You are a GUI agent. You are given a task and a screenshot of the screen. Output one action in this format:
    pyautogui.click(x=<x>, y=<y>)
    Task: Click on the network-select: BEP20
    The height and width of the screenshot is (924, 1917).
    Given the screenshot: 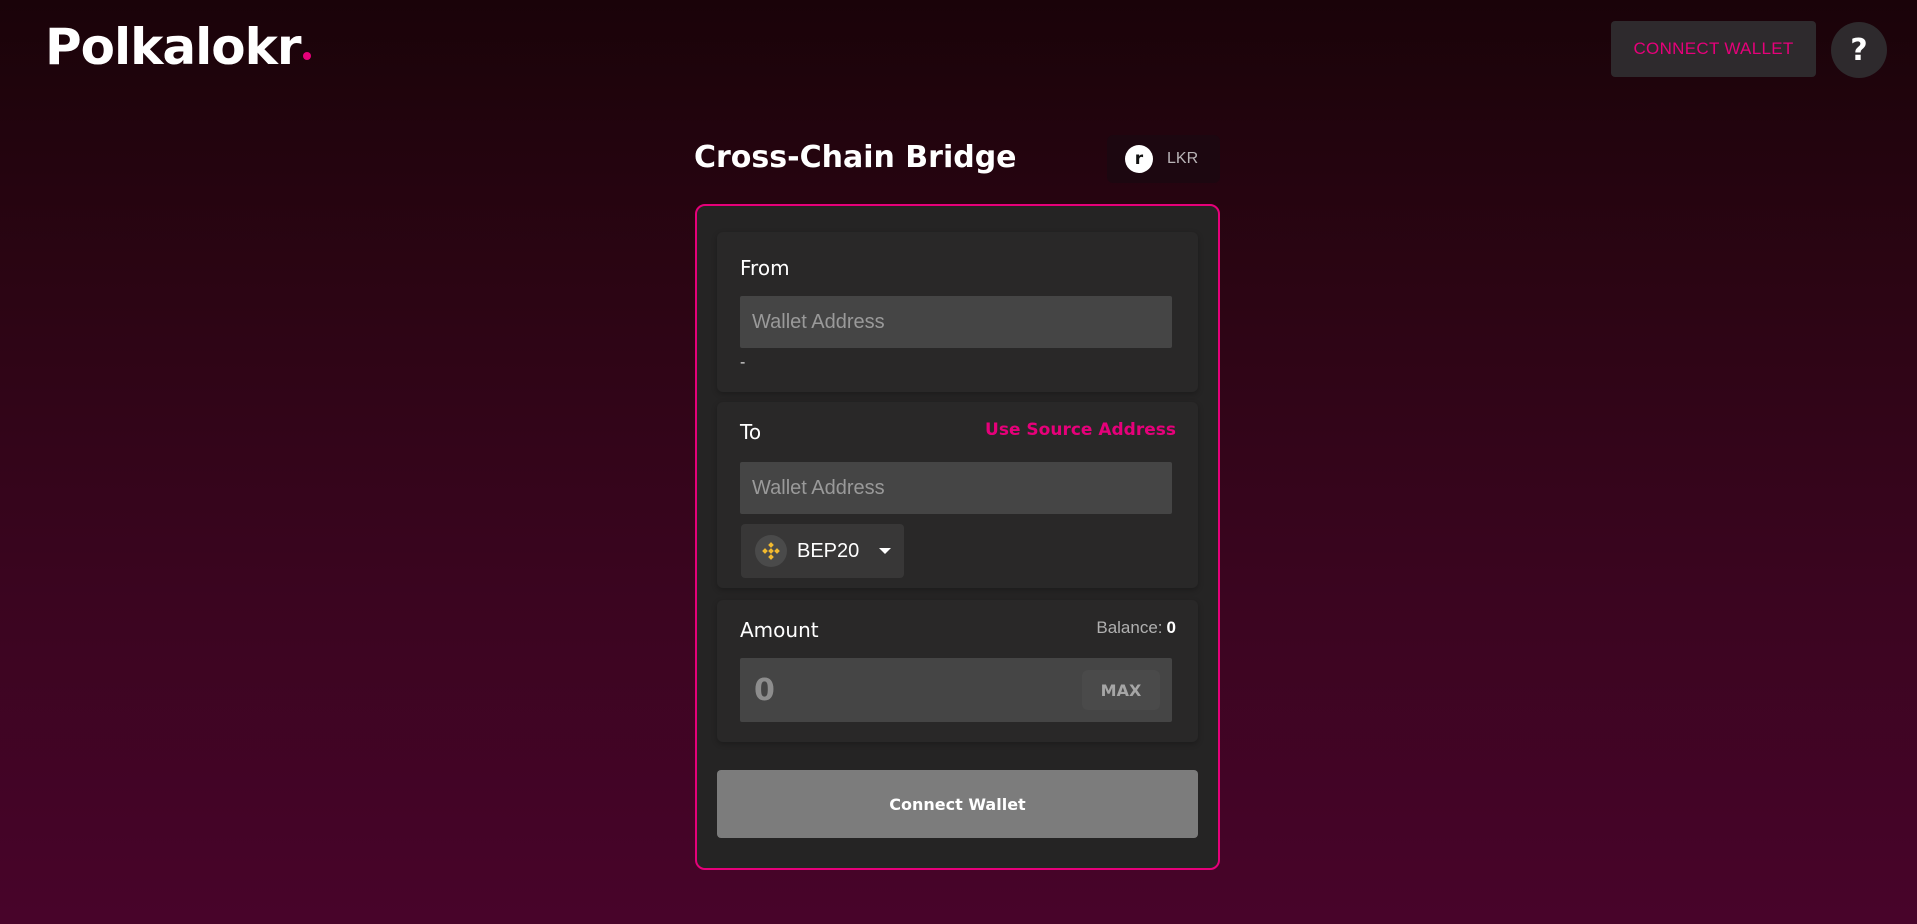 What is the action you would take?
    pyautogui.click(x=822, y=551)
    